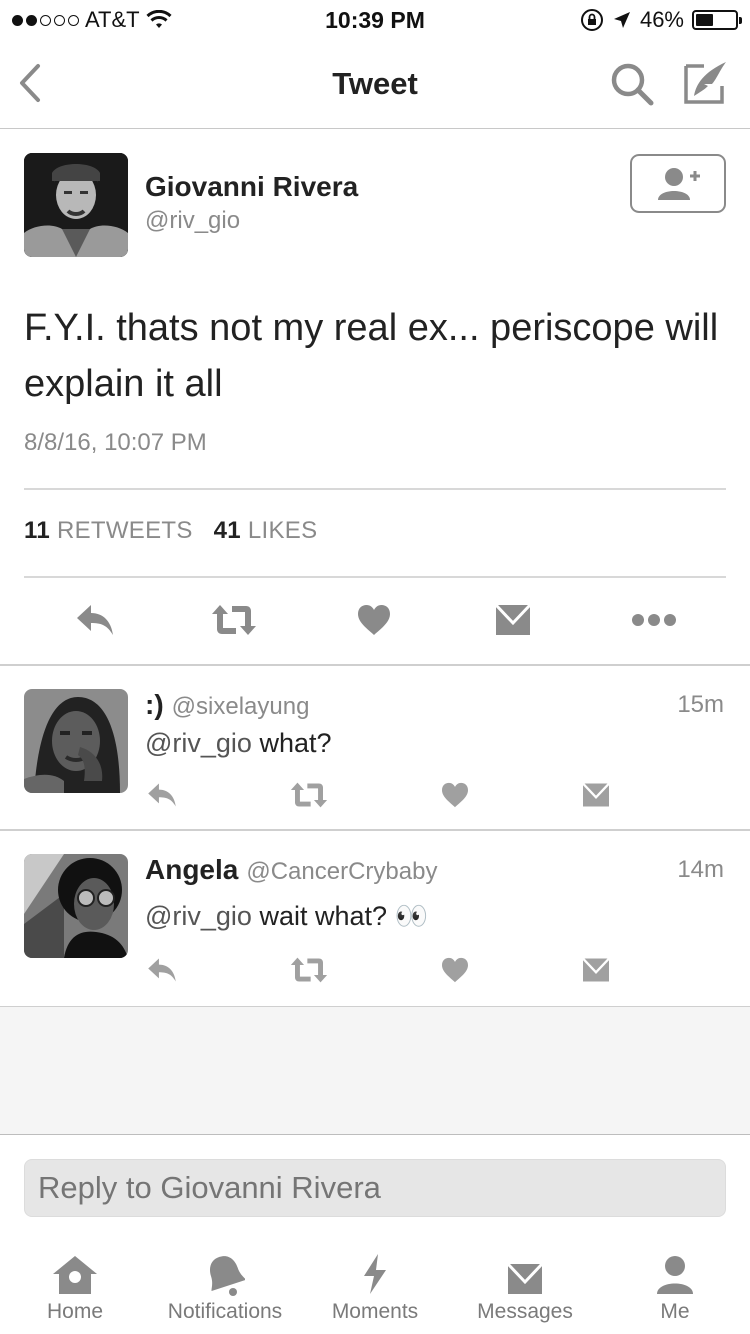  I want to click on reply-button, so click(95, 620).